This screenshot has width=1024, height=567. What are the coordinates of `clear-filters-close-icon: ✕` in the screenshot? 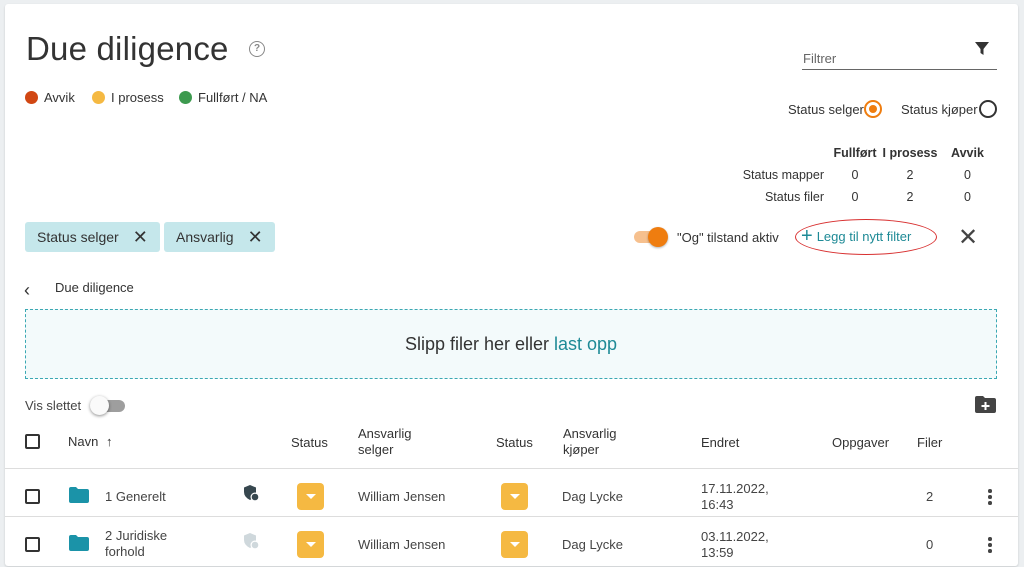 It's located at (968, 238).